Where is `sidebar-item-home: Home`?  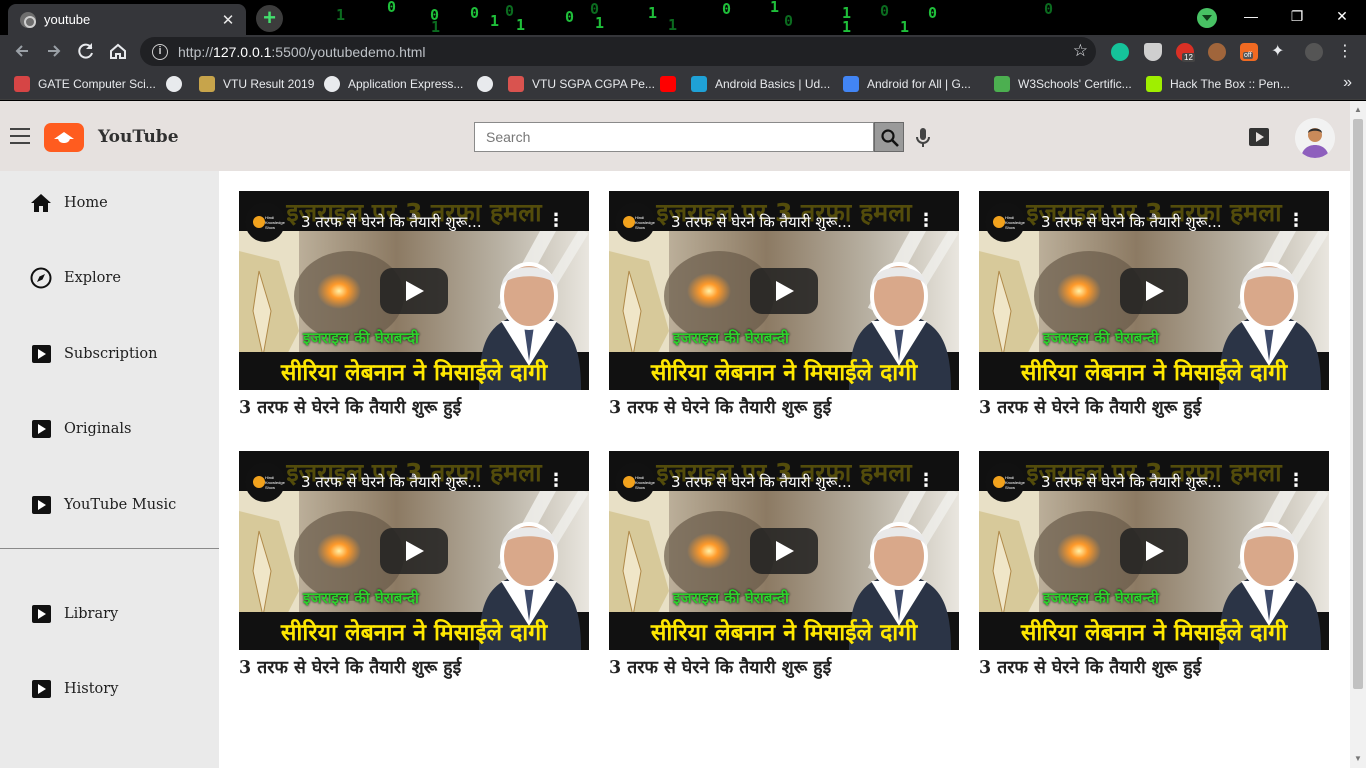 sidebar-item-home: Home is located at coordinates (109, 203).